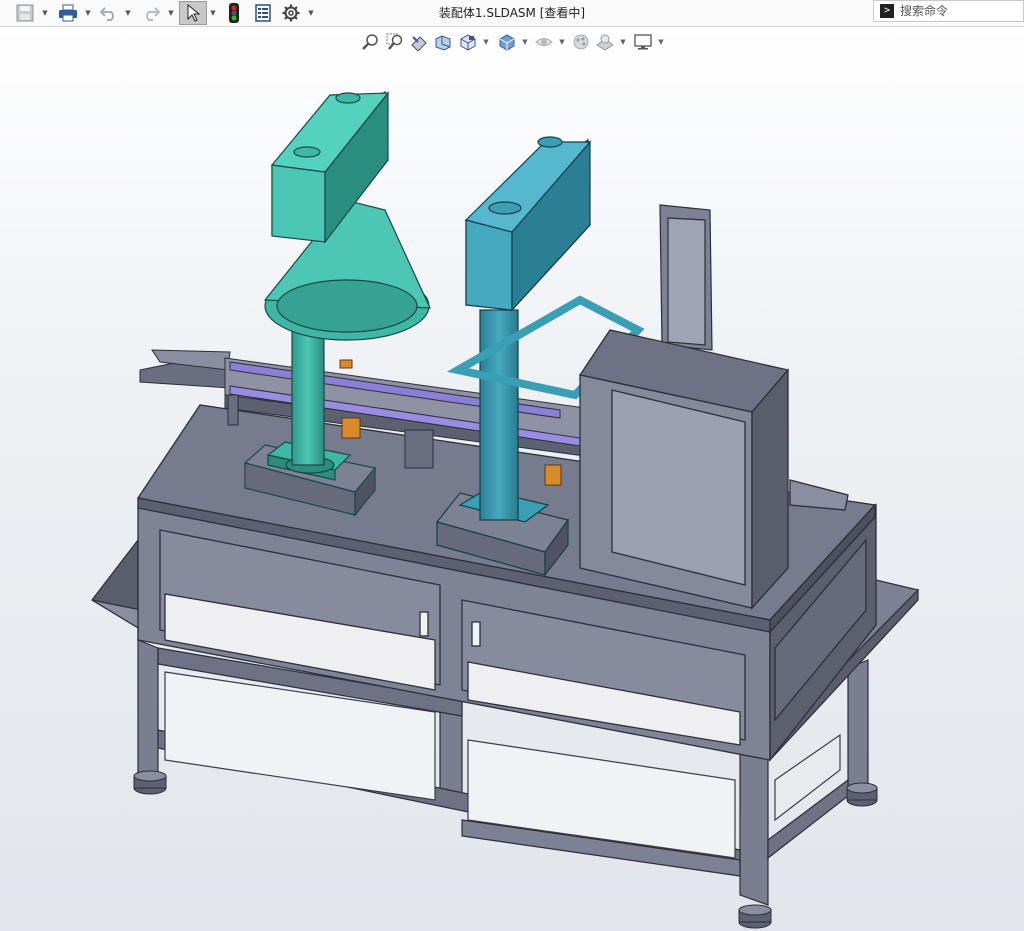 The height and width of the screenshot is (931, 1024). What do you see at coordinates (171, 13) in the screenshot?
I see `redo-dropdown: ▼` at bounding box center [171, 13].